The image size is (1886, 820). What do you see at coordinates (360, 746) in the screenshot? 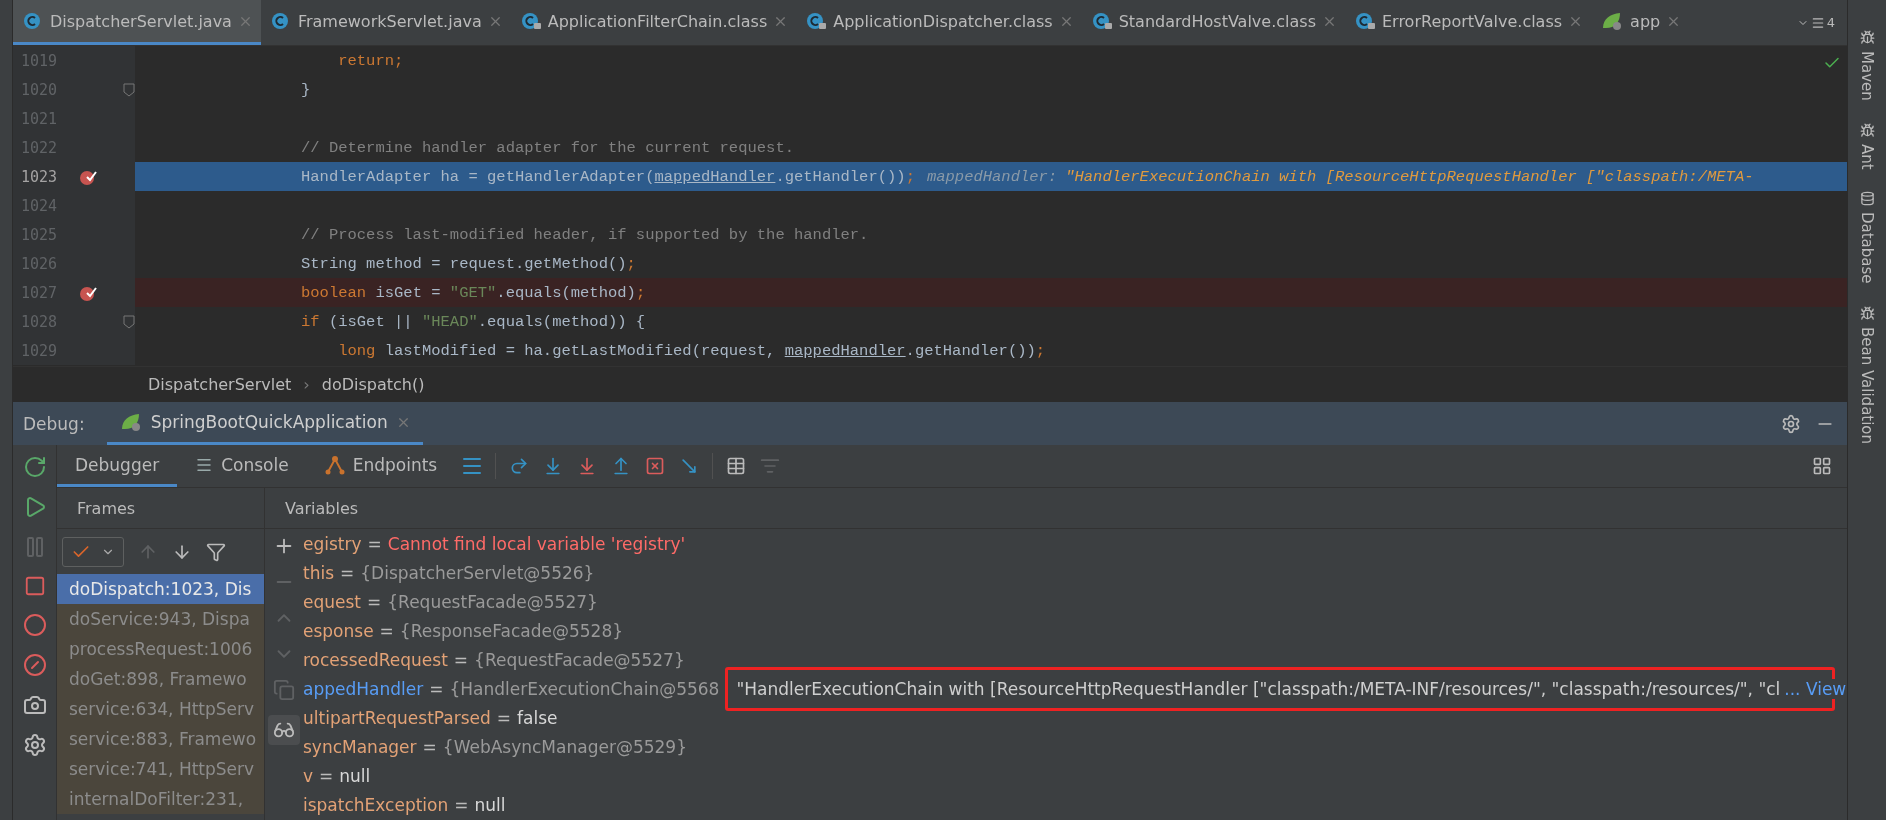
I see `variable-name: syncManager` at bounding box center [360, 746].